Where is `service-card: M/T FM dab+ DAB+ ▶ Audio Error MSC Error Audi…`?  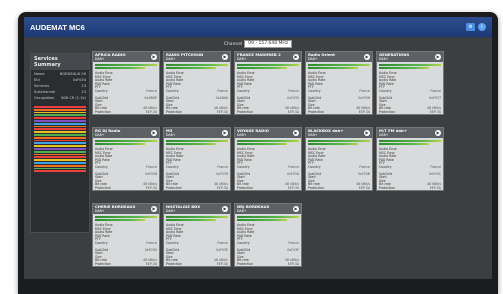
service-card: M/T FM dab+ DAB+ ▶ Audio Error MSC Error Audi… is located at coordinates (410, 159).